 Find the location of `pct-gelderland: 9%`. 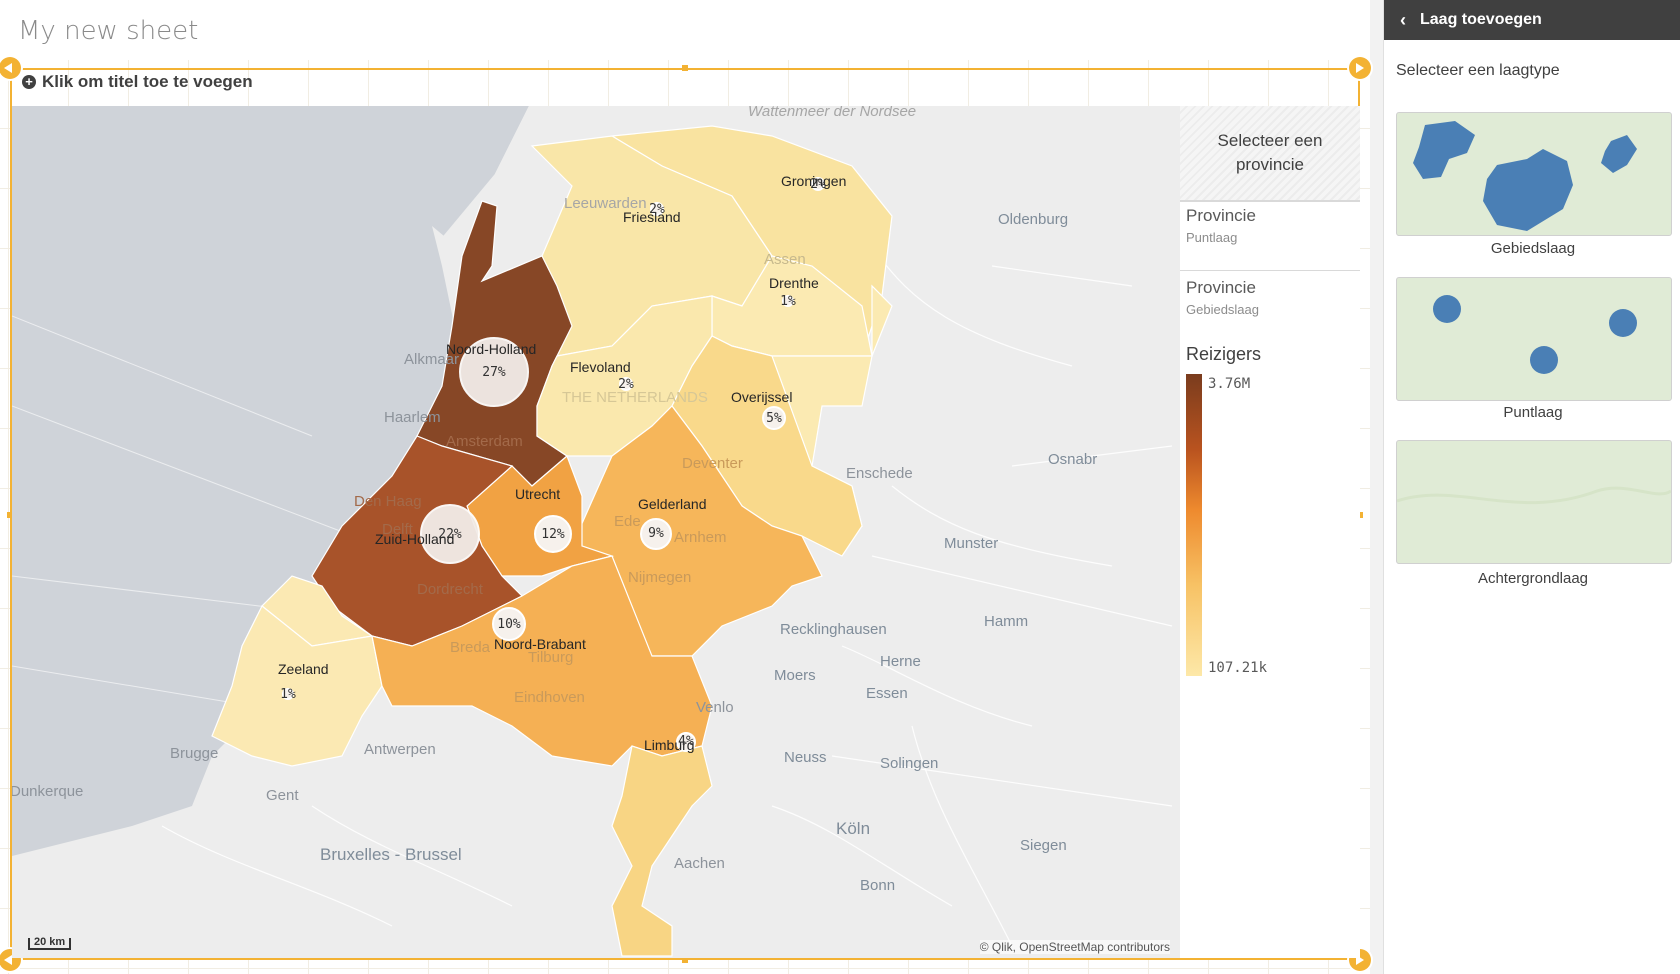

pct-gelderland: 9% is located at coordinates (656, 533).